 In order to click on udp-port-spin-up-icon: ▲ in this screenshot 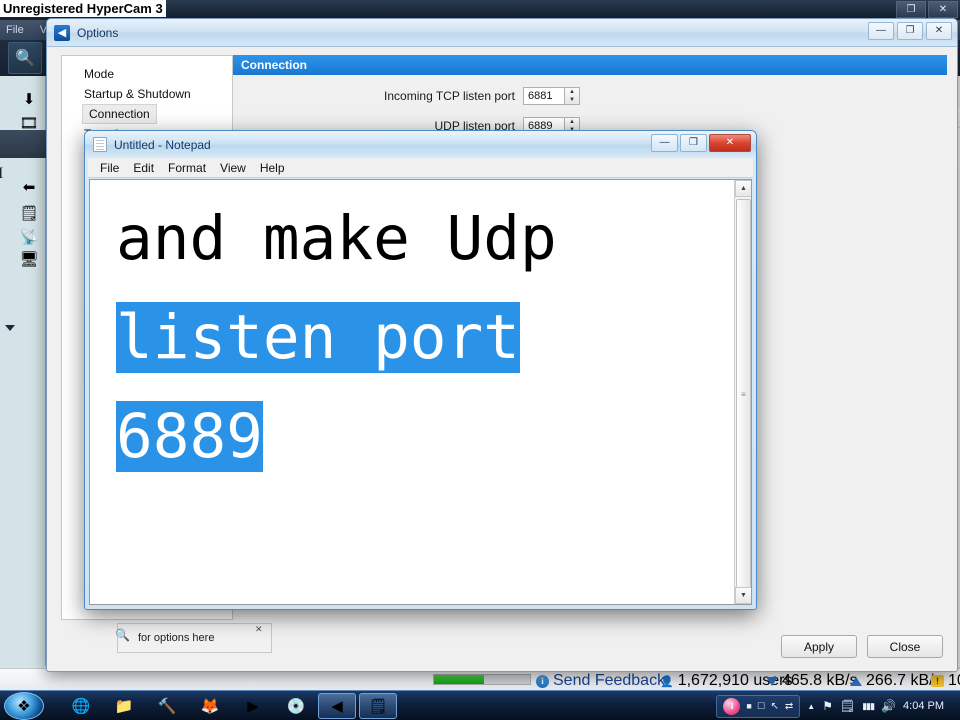, I will do `click(572, 122)`.